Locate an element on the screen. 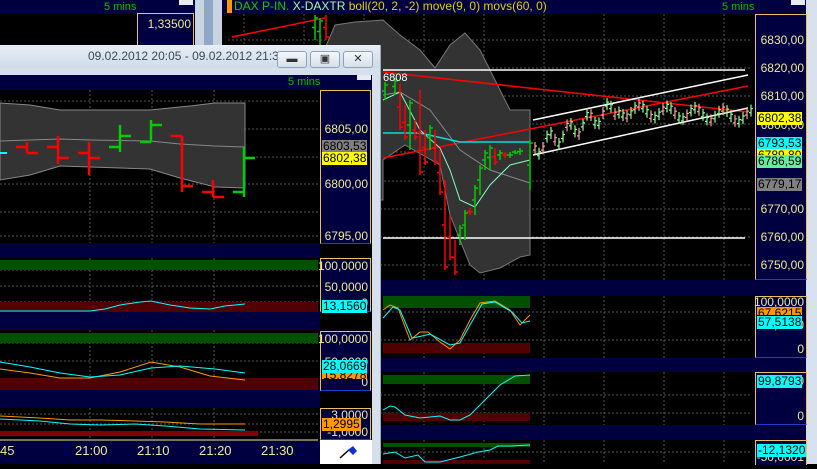 The height and width of the screenshot is (469, 817). indicator-orange-tag: 1,2995 is located at coordinates (341, 424).